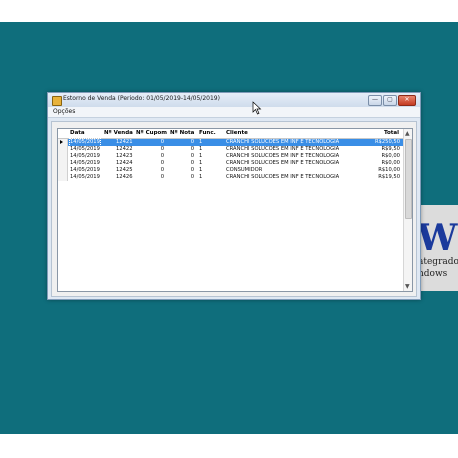 The image size is (458, 458). What do you see at coordinates (124, 163) in the screenshot?
I see `cell-venda: 12424` at bounding box center [124, 163].